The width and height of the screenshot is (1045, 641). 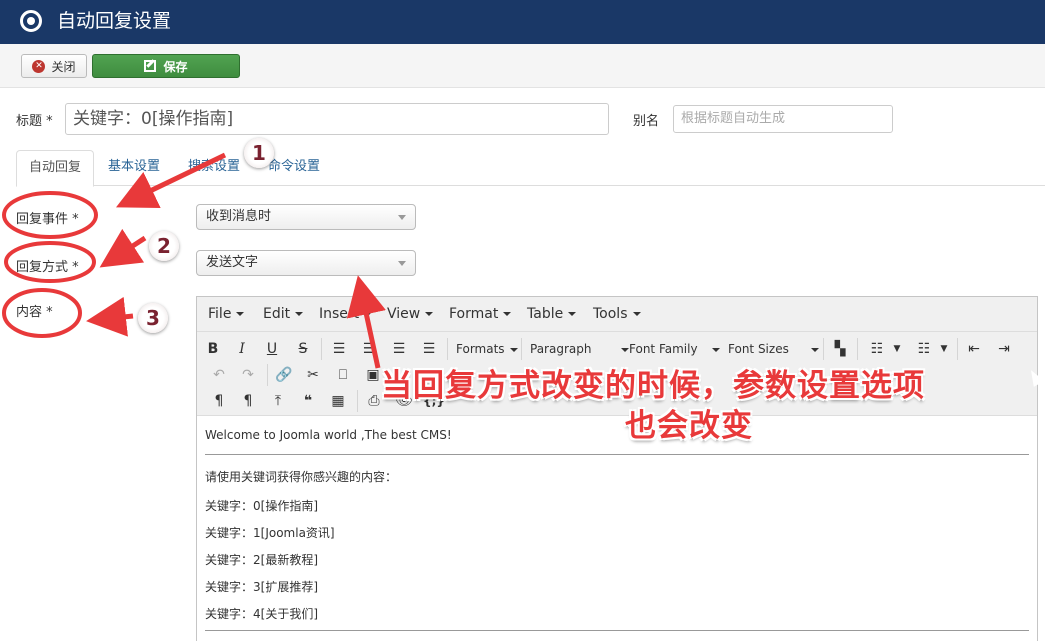 I want to click on paragraph-label: Paragraph, so click(x=561, y=349).